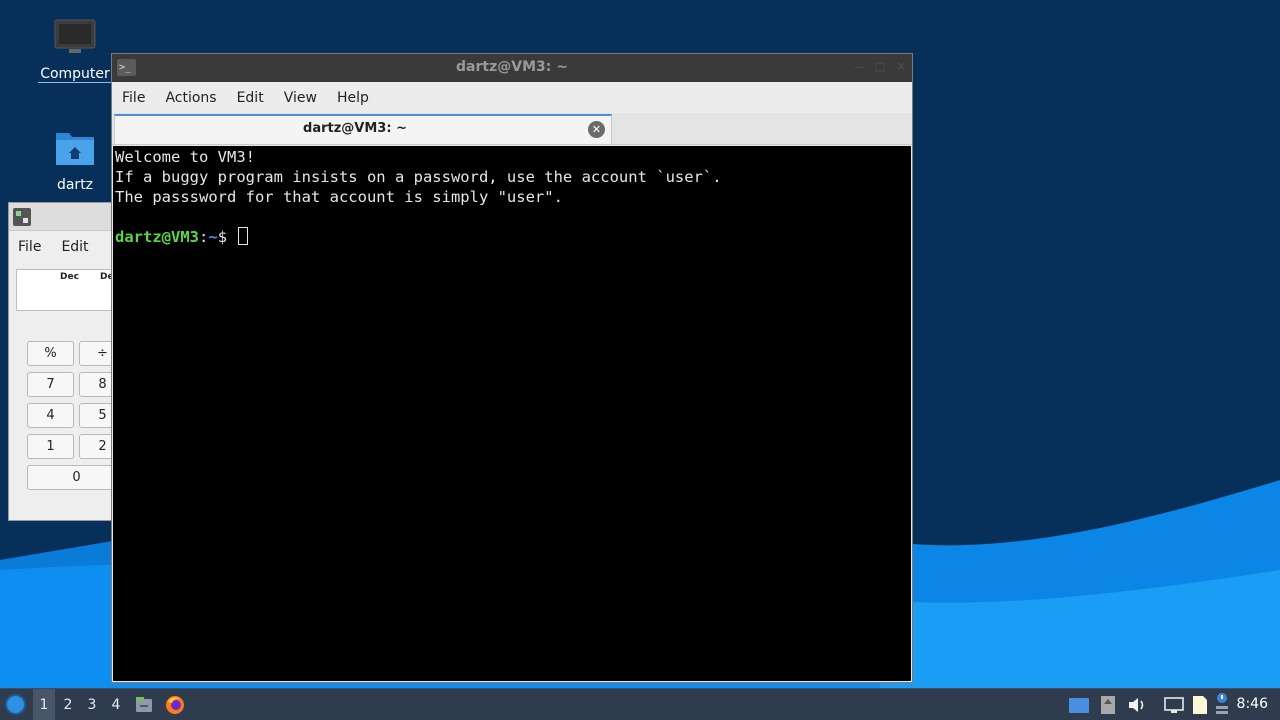  What do you see at coordinates (1222, 704) in the screenshot?
I see `notification-icon` at bounding box center [1222, 704].